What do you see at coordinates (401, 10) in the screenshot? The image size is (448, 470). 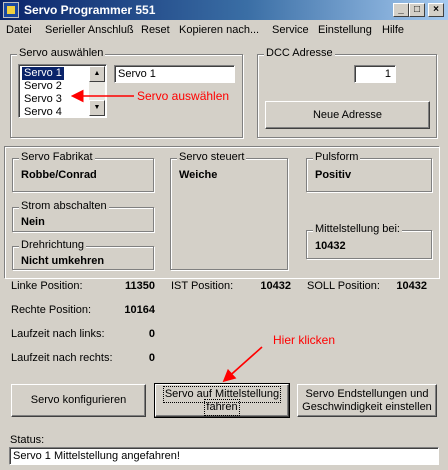 I see `minimize-button: _` at bounding box center [401, 10].